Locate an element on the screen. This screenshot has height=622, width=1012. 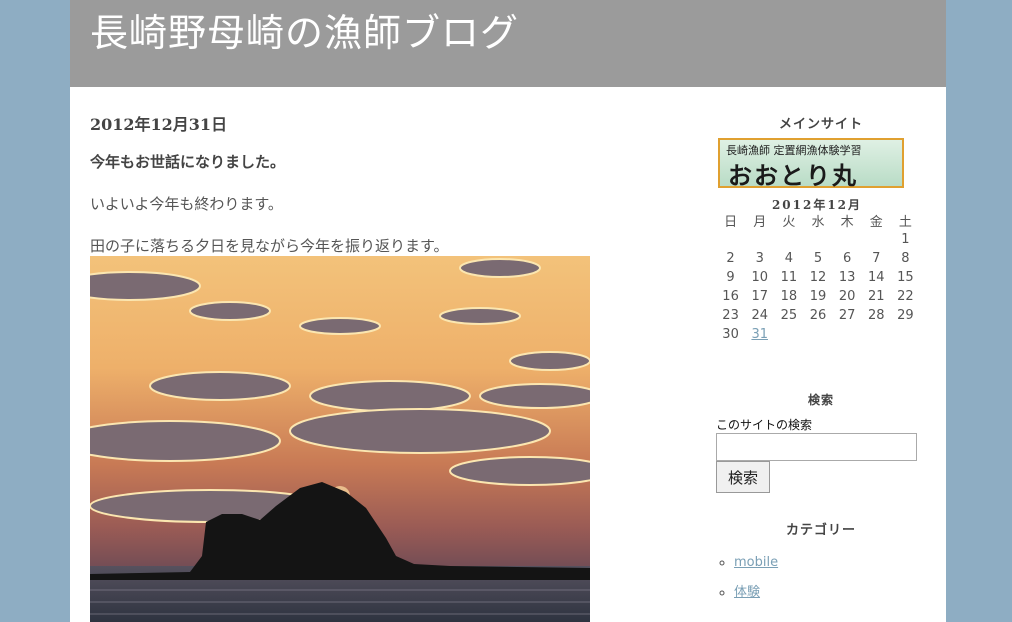
category-link: mobile is located at coordinates (756, 562).